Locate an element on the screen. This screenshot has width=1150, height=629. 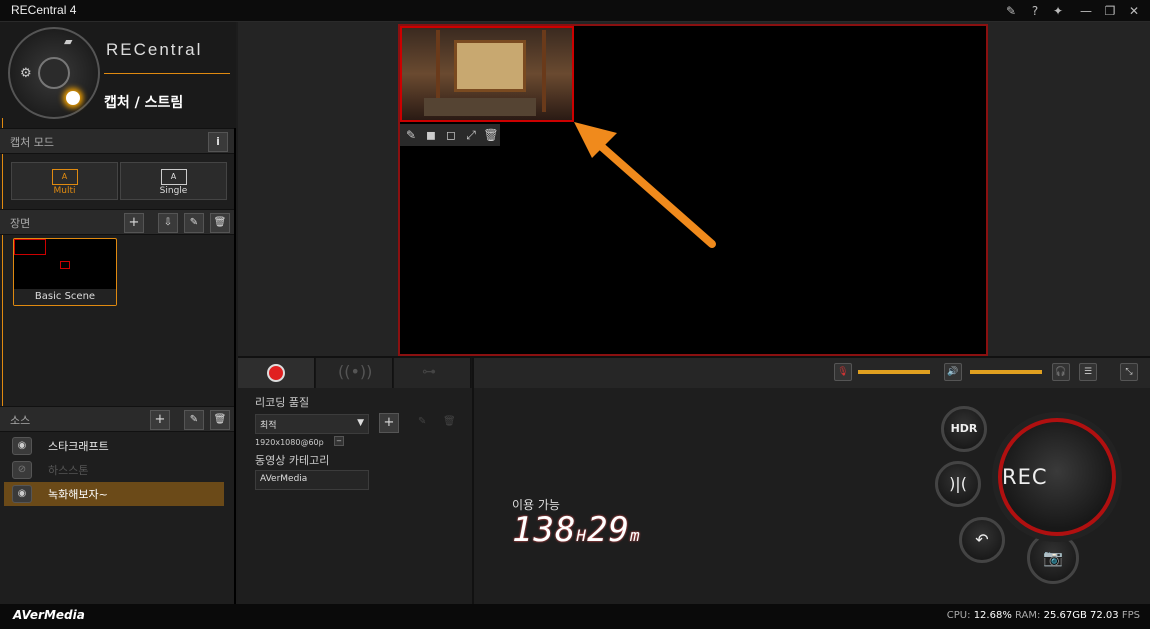
send-backward-icon: ◻ is located at coordinates (451, 135).